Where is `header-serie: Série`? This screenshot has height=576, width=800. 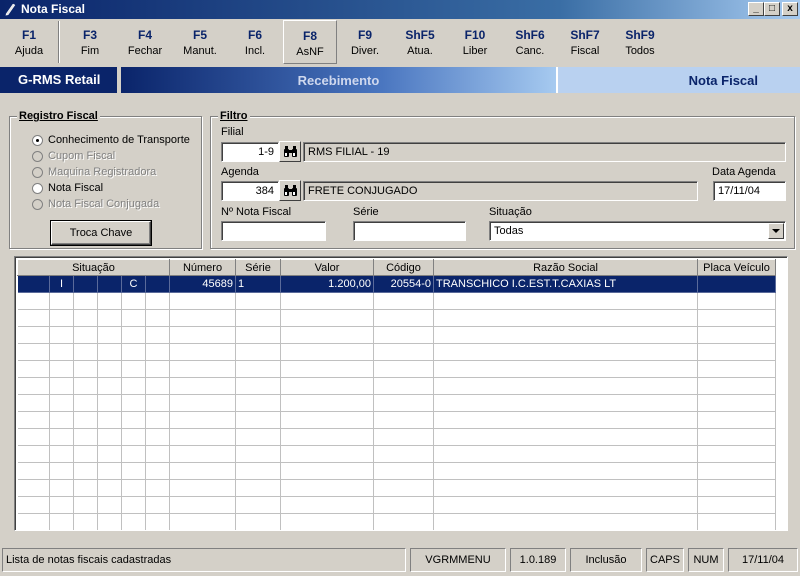
header-serie: Série is located at coordinates (258, 267).